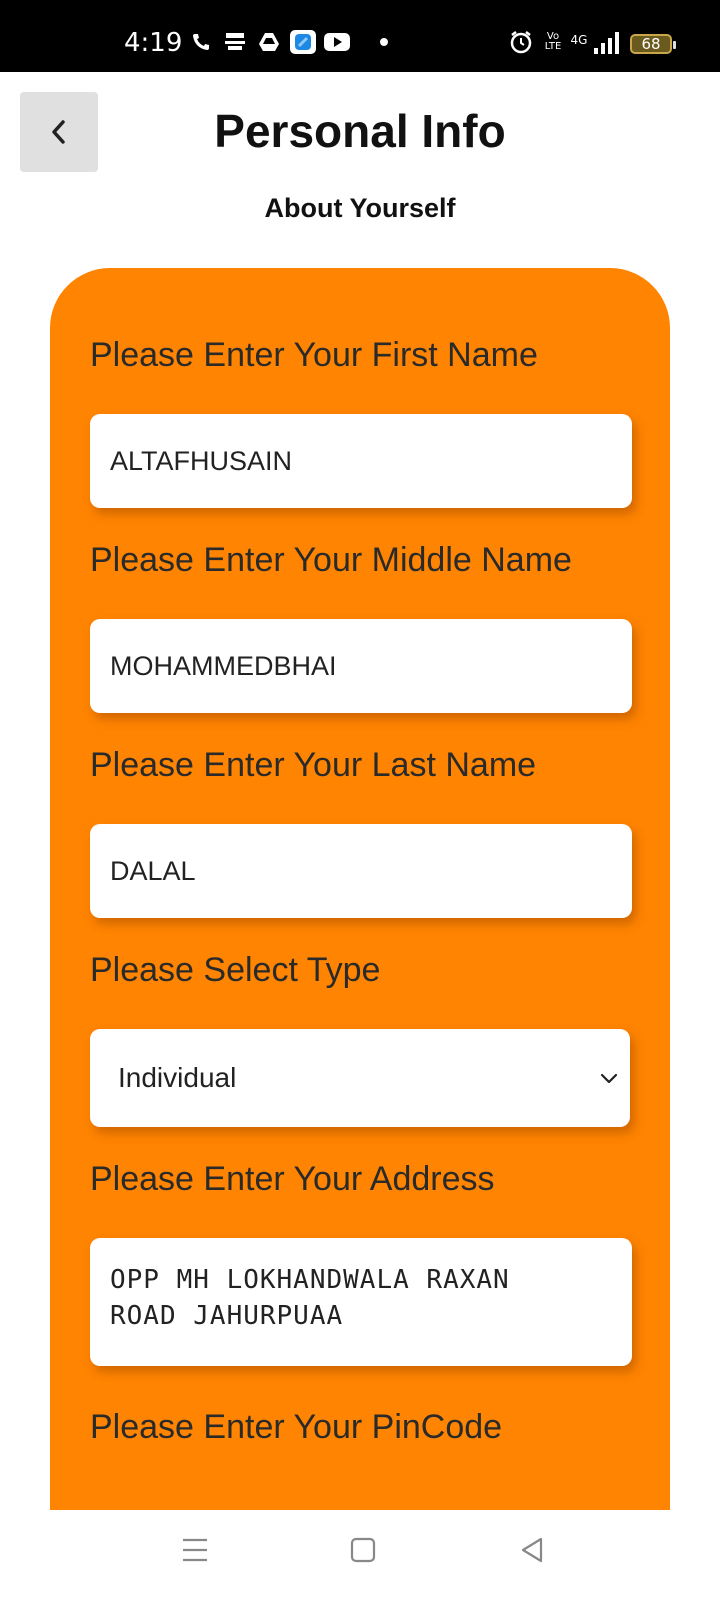 The width and height of the screenshot is (720, 1600). Describe the element at coordinates (269, 42) in the screenshot. I see `drive-icon` at that location.